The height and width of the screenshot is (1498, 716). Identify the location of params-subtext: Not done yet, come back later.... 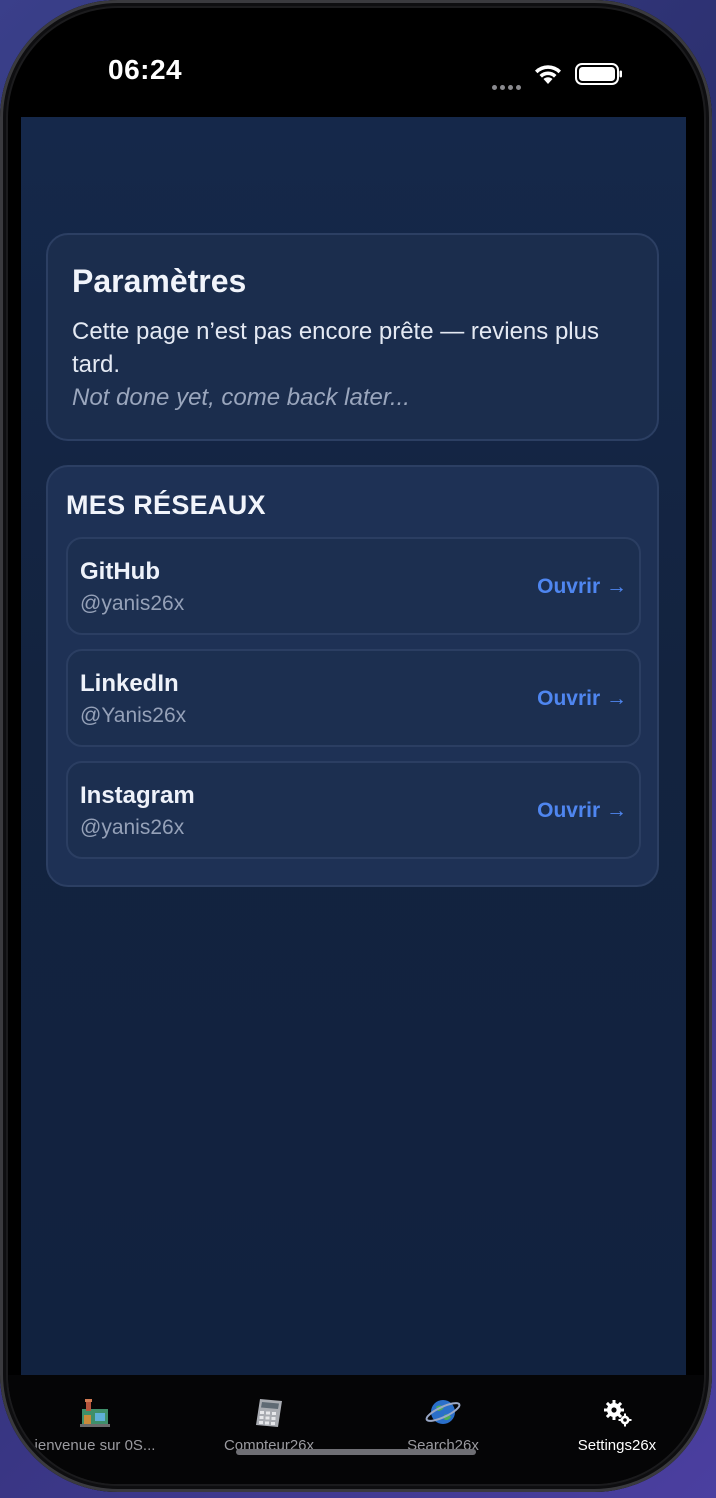
(241, 397).